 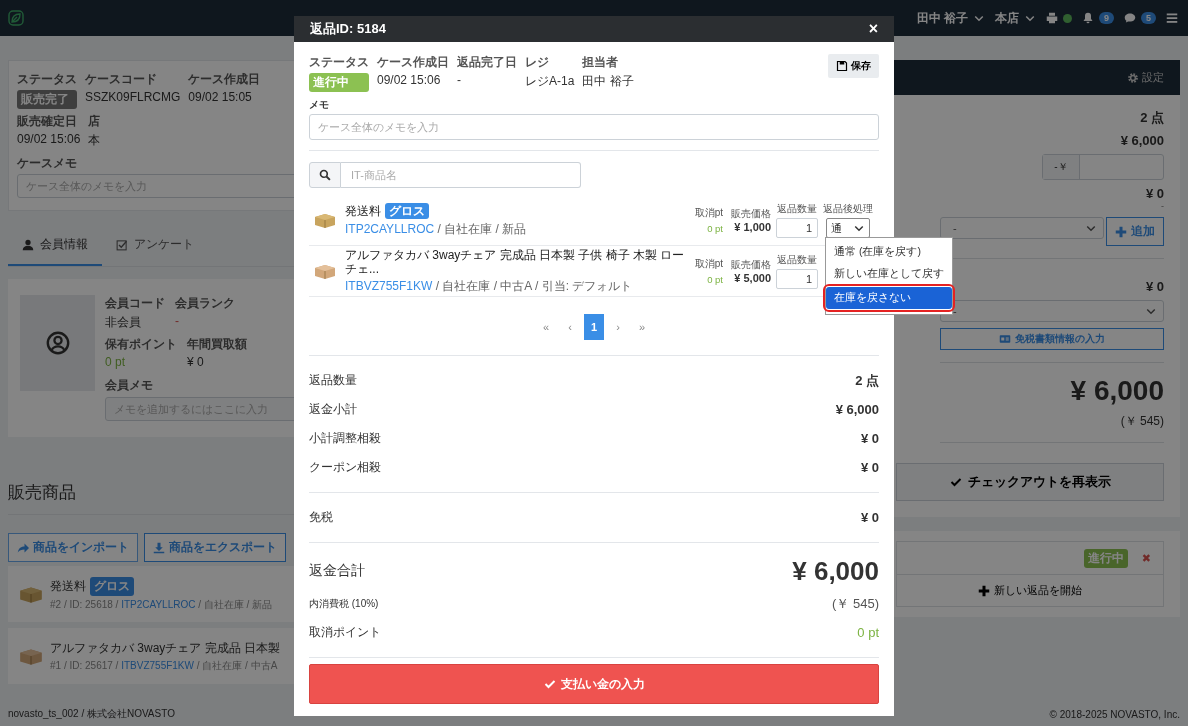 I want to click on dialog-title: 返品ID: 5184, so click(x=348, y=29).